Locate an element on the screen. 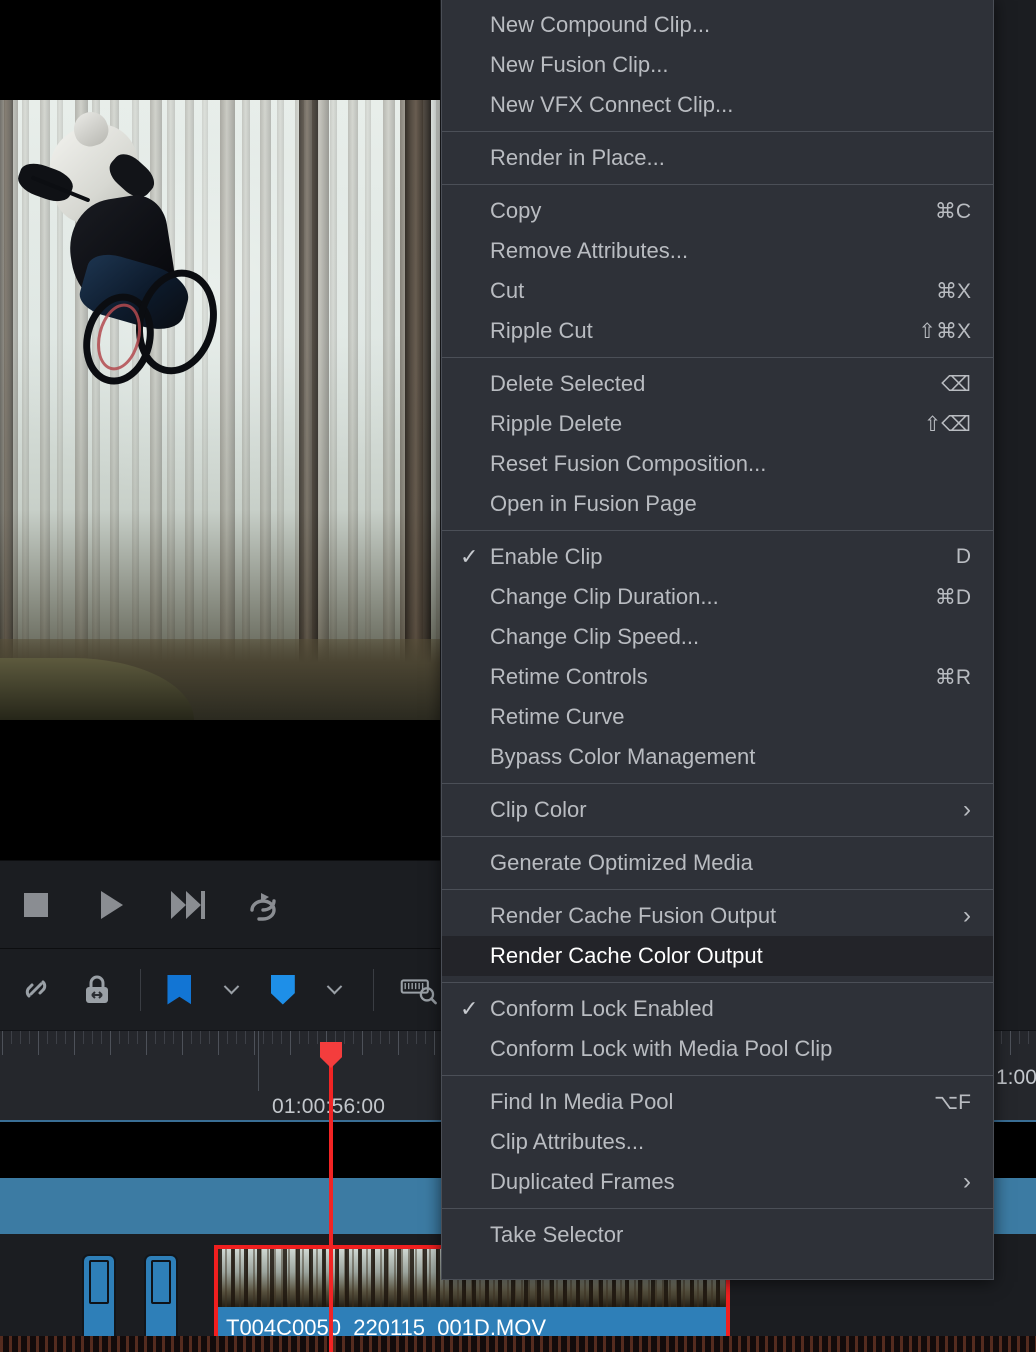 The width and height of the screenshot is (1036, 1352). menu-item-find-in-media-pool: Find In Media Pool ⌥F is located at coordinates (717, 1102).